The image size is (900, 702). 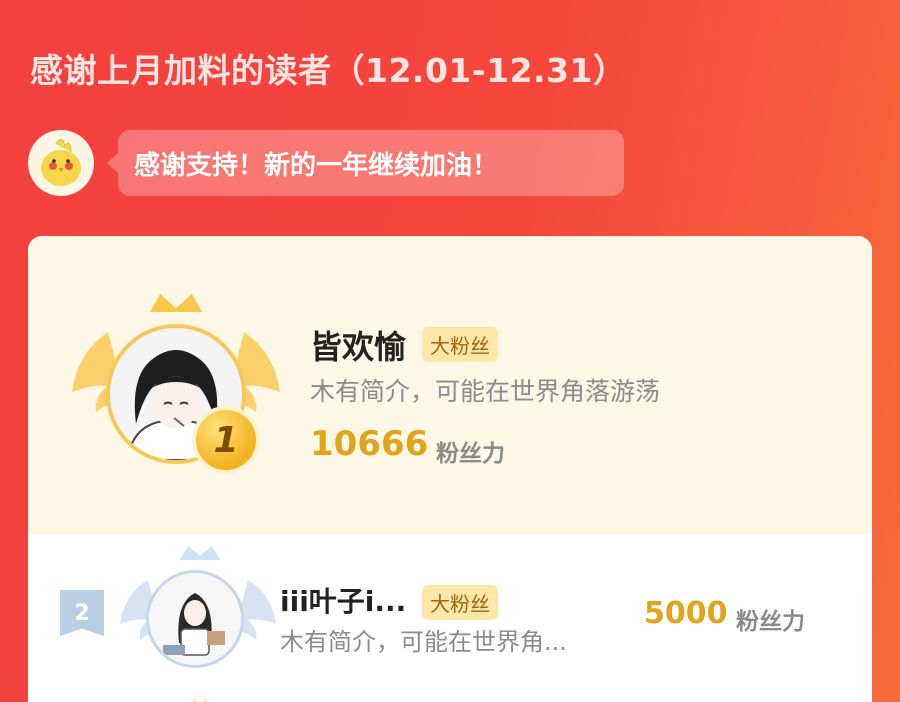 I want to click on rank-1-fan-badge: 大粉丝, so click(x=460, y=344).